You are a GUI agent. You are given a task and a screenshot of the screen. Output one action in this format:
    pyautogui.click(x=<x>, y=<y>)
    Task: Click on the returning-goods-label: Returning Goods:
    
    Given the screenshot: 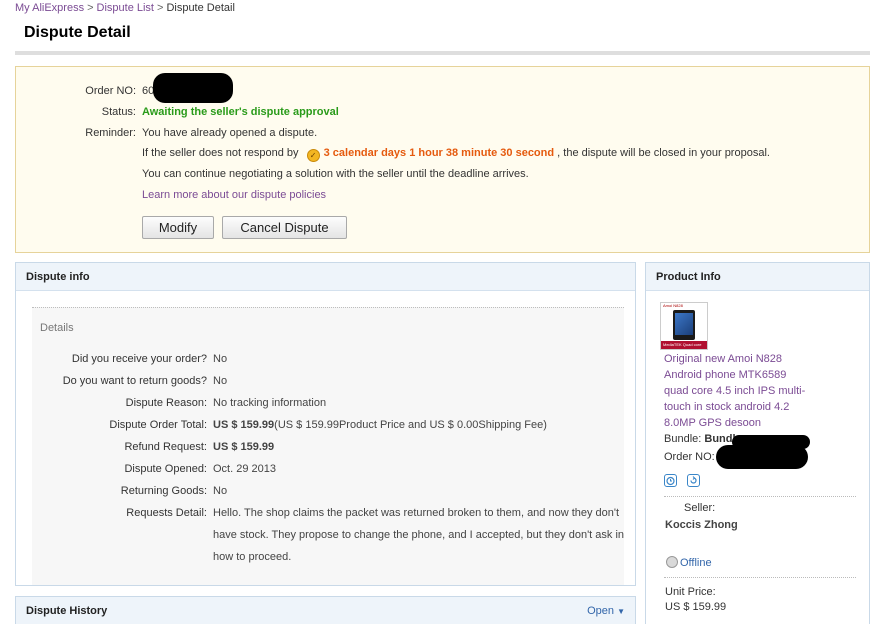 What is the action you would take?
    pyautogui.click(x=163, y=491)
    